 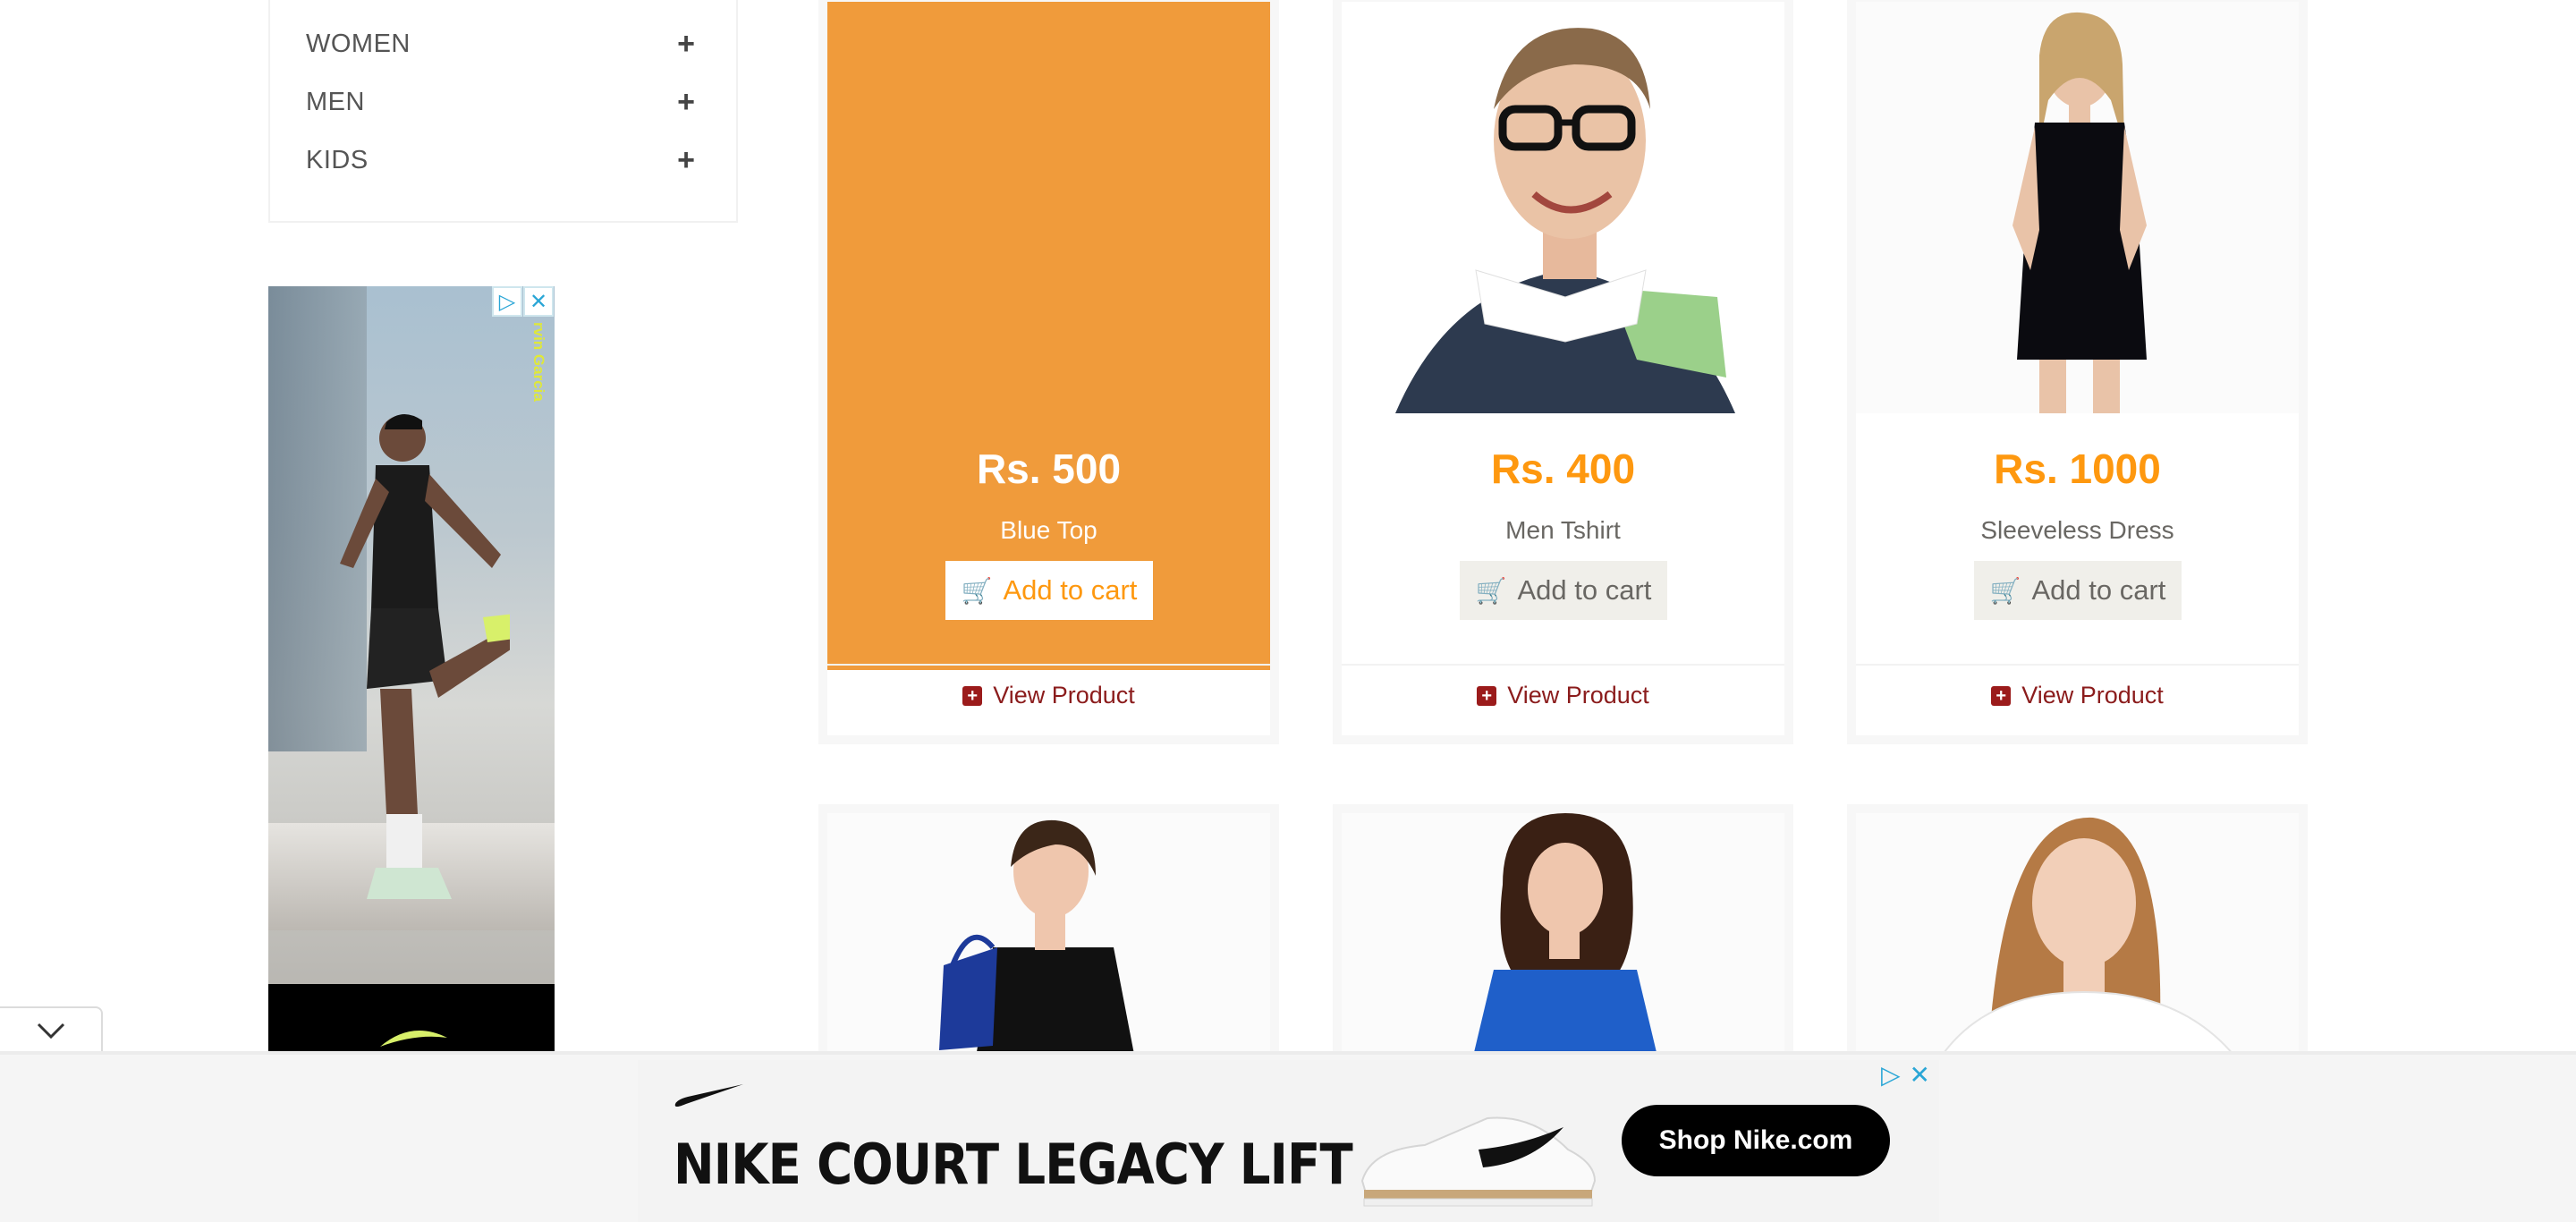 What do you see at coordinates (1563, 469) in the screenshot?
I see `product-price: Rs. 400` at bounding box center [1563, 469].